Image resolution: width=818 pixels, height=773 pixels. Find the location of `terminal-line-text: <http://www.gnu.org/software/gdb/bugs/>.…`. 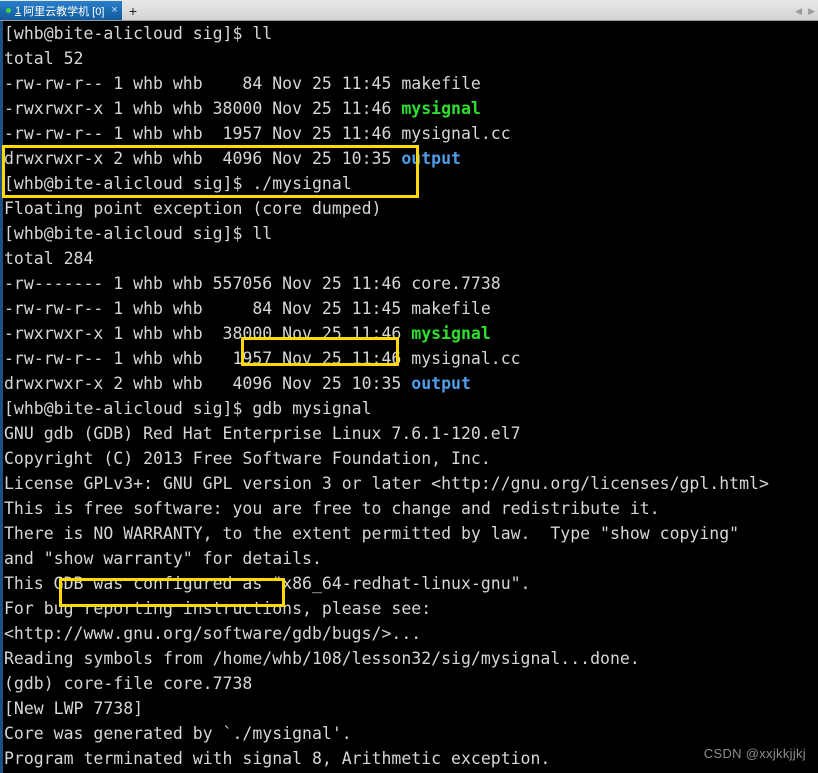

terminal-line-text: <http://www.gnu.org/software/gdb/bugs/>.… is located at coordinates (213, 633).